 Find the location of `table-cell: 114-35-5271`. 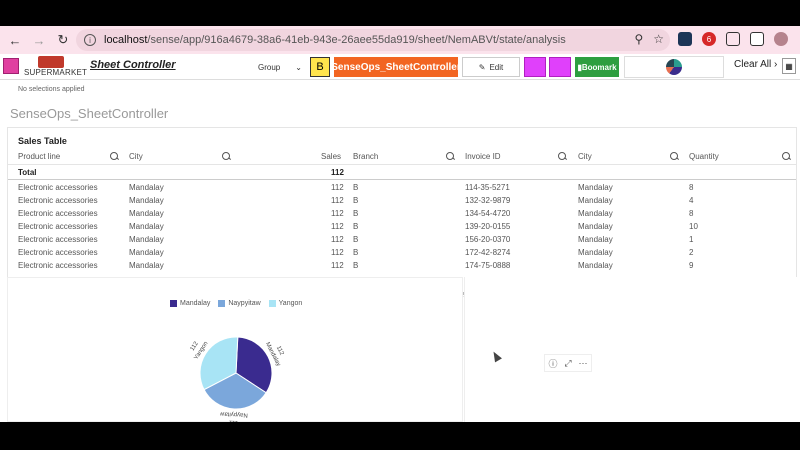

table-cell: 114-35-5271 is located at coordinates (487, 187).